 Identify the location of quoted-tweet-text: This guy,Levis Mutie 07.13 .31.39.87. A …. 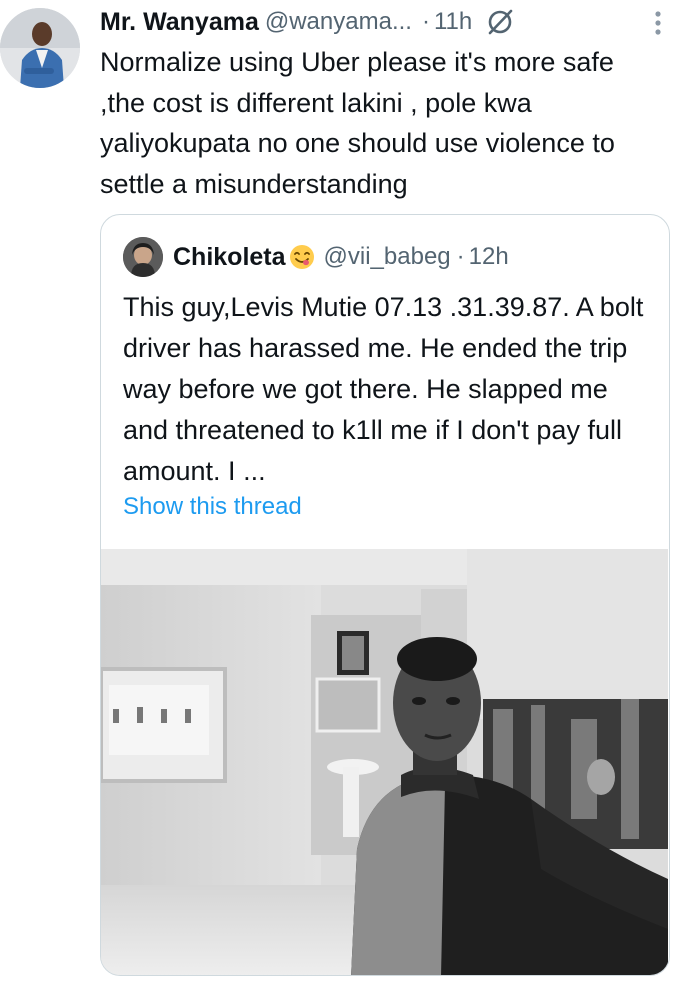
(383, 389).